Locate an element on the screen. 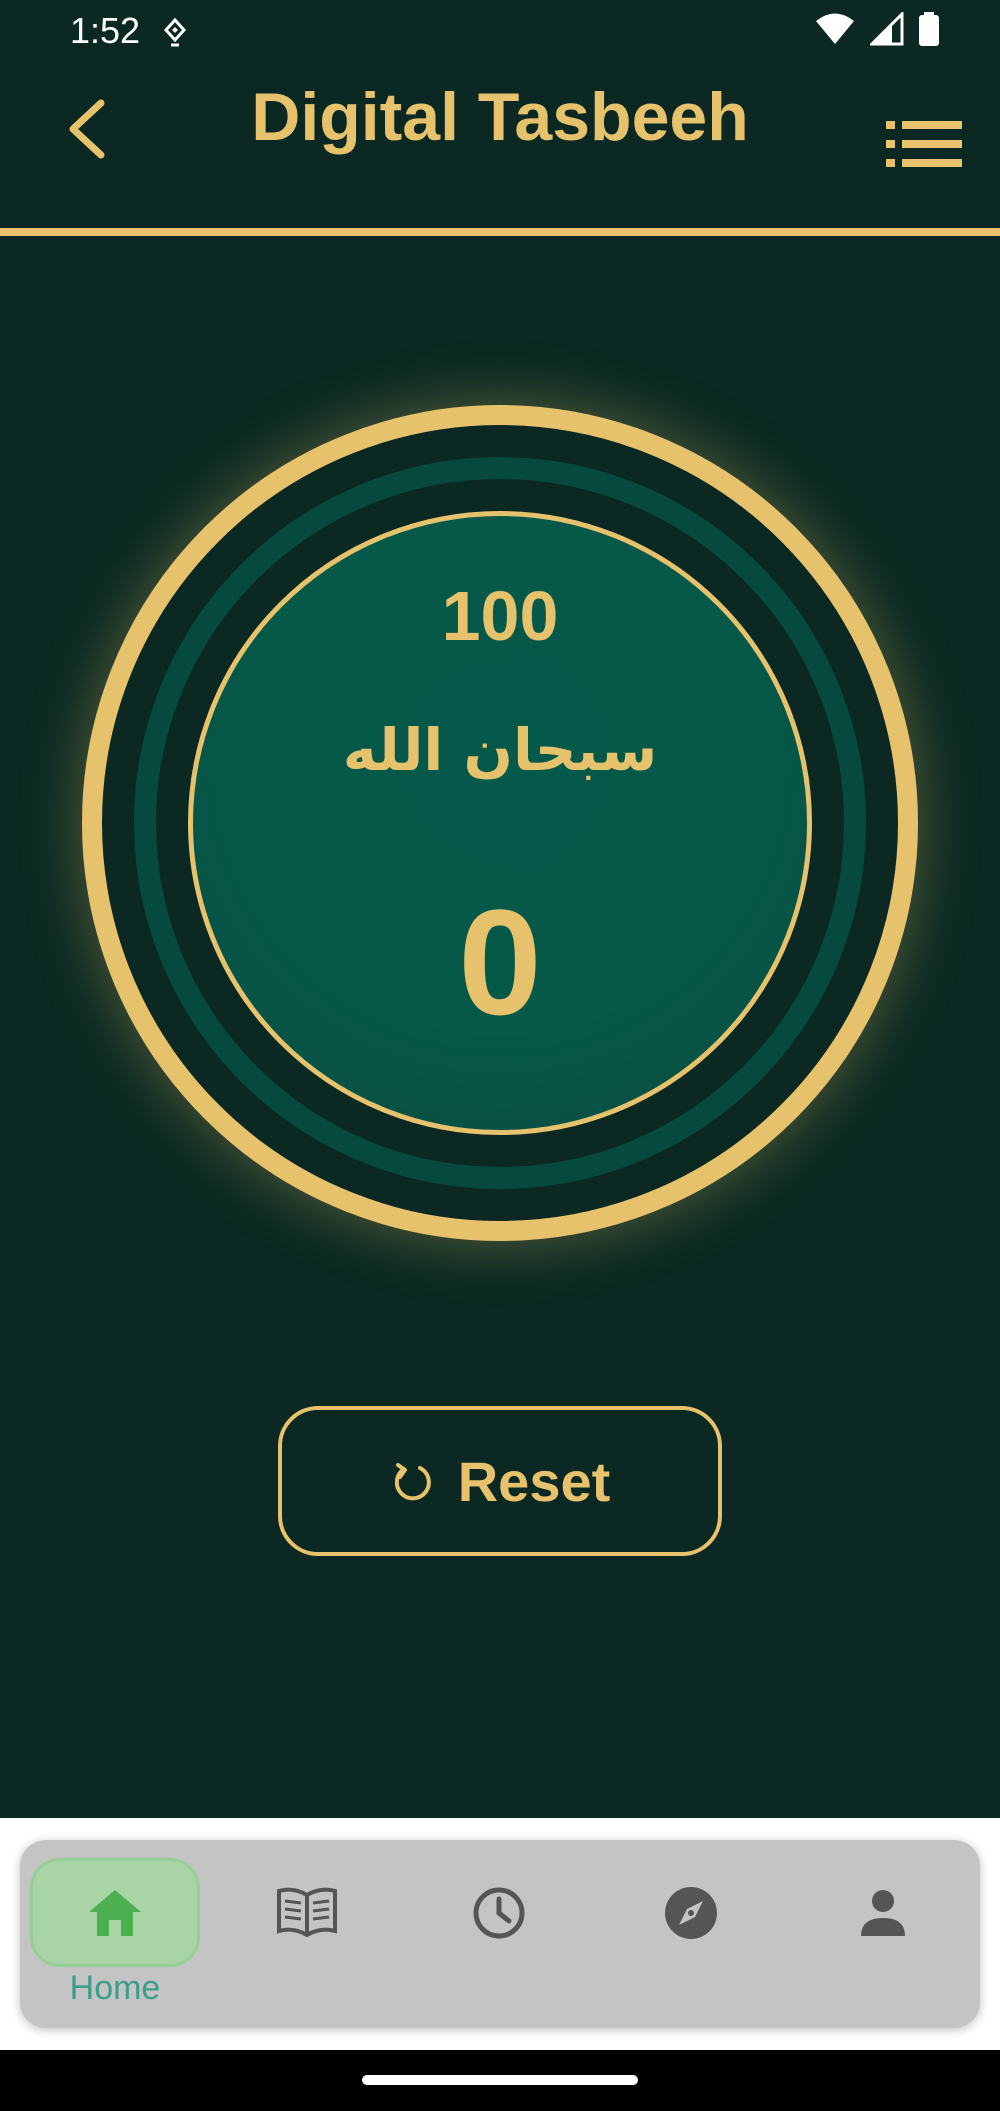 The width and height of the screenshot is (1000, 2111). refresh-icon is located at coordinates (412, 1482).